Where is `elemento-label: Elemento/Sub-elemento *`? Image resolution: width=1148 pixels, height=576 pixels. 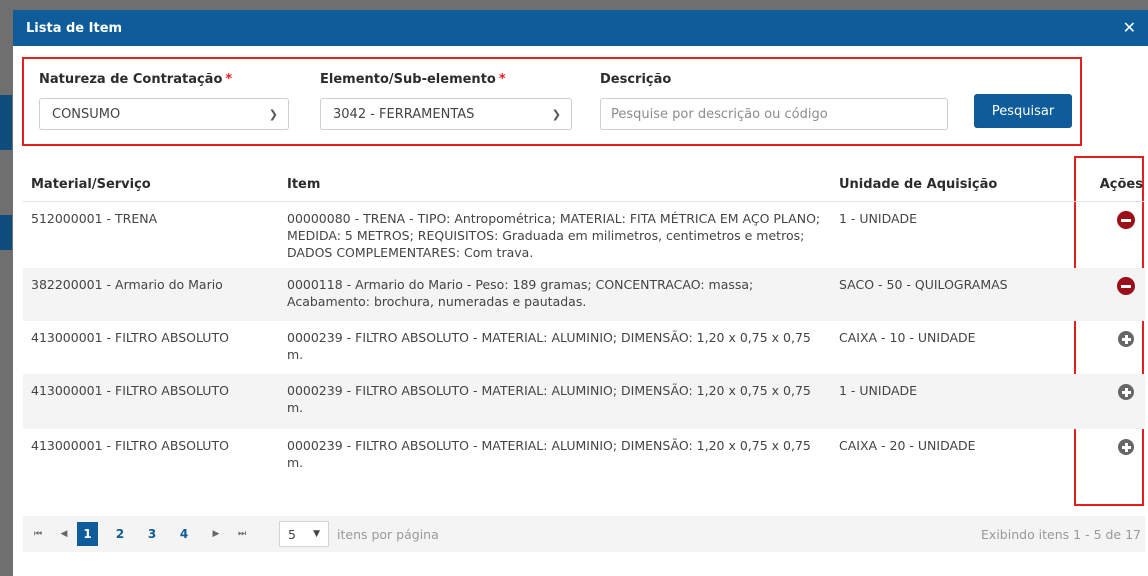
elemento-label: Elemento/Sub-elemento * is located at coordinates (413, 79).